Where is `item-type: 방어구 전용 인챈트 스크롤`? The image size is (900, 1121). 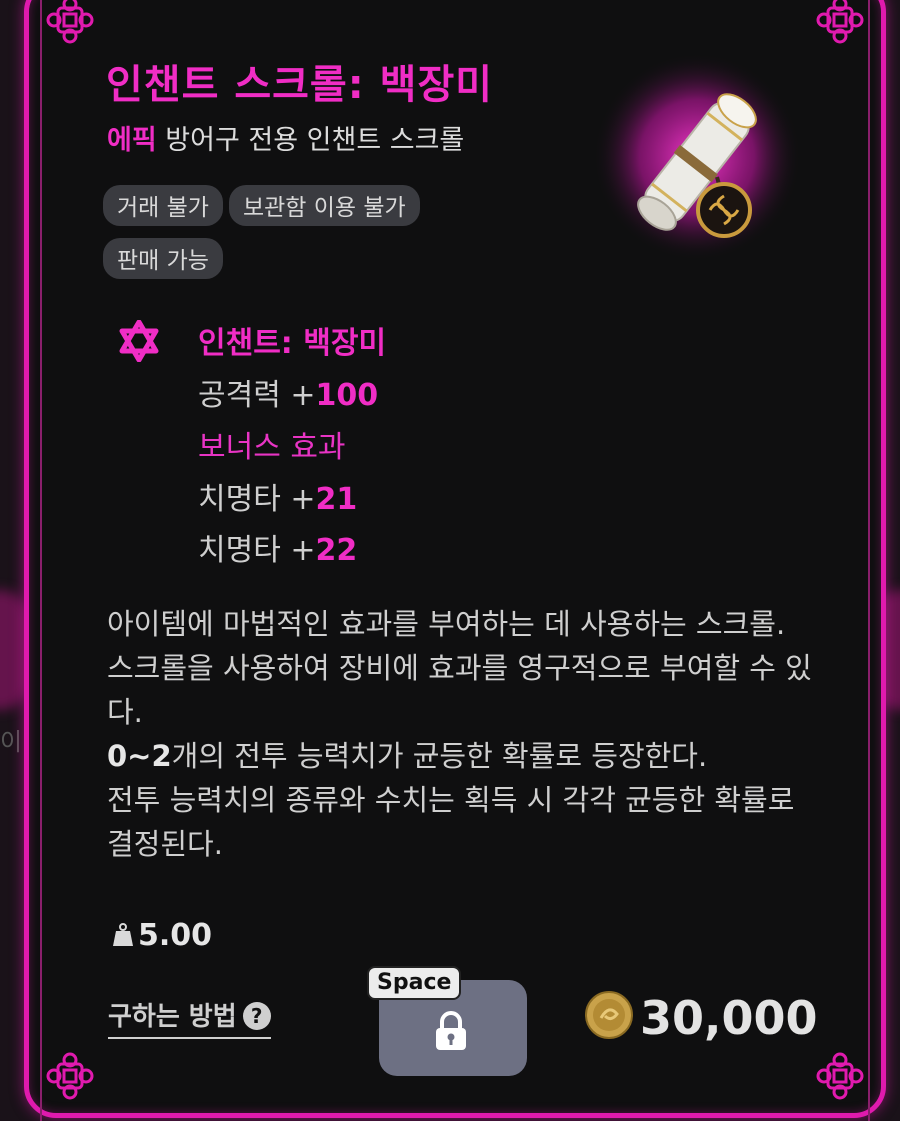
item-type: 방어구 전용 인챈트 스크롤 is located at coordinates (315, 140).